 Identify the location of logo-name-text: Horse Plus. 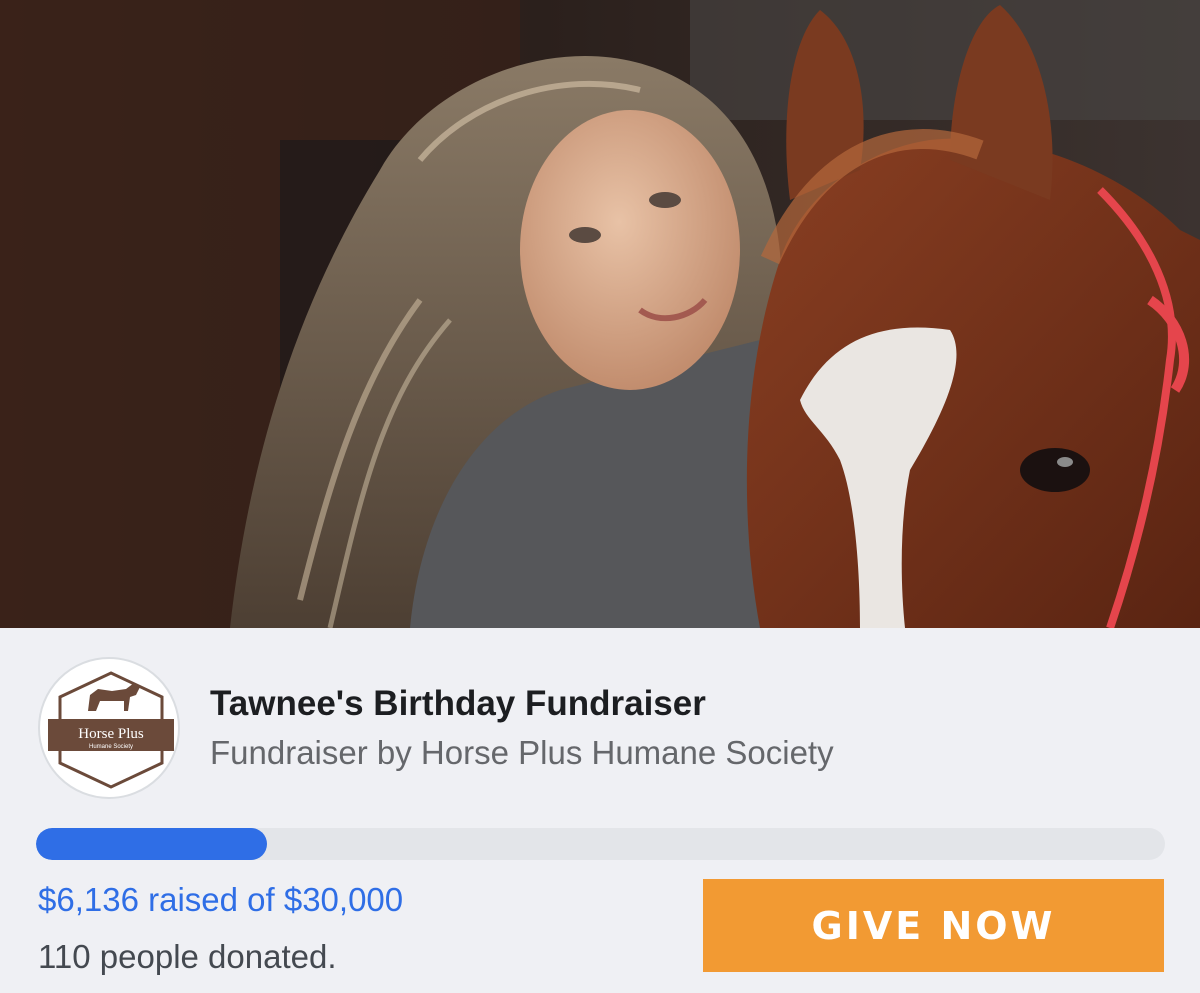
(111, 734).